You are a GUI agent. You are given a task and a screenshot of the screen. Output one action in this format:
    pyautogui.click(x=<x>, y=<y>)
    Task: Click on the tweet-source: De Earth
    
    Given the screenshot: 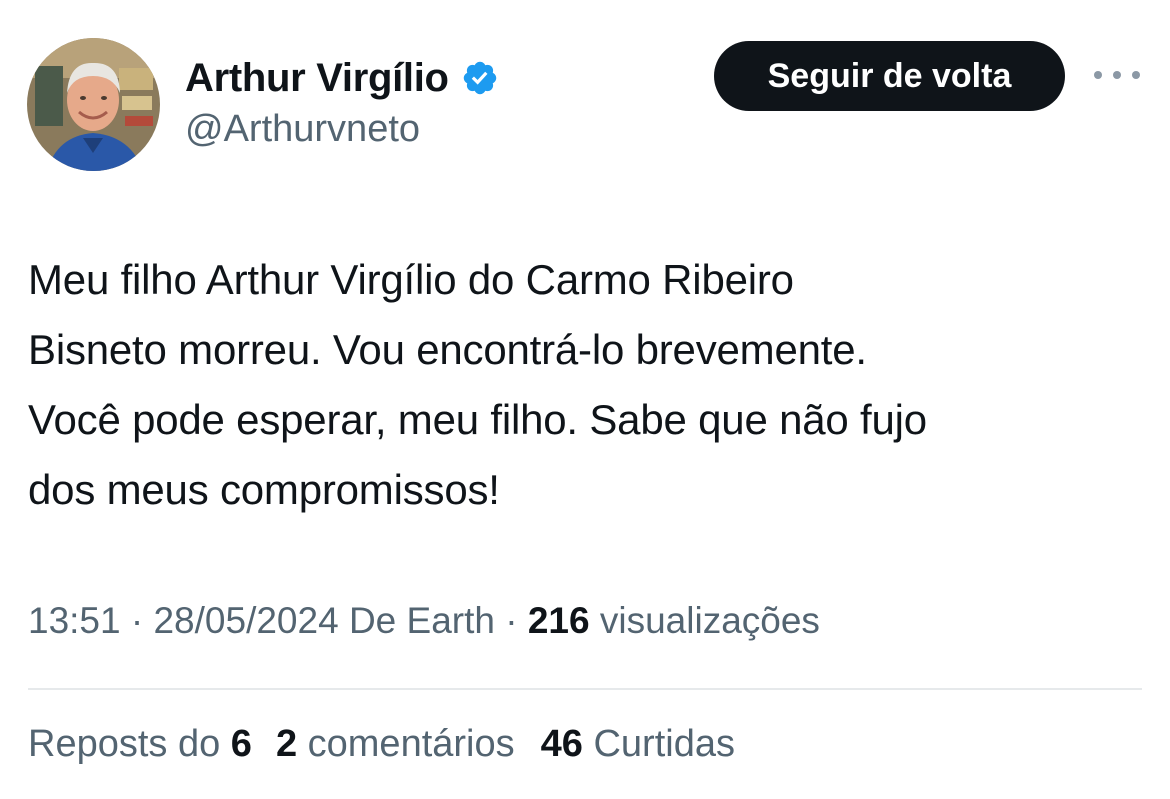 What is the action you would take?
    pyautogui.click(x=421, y=620)
    